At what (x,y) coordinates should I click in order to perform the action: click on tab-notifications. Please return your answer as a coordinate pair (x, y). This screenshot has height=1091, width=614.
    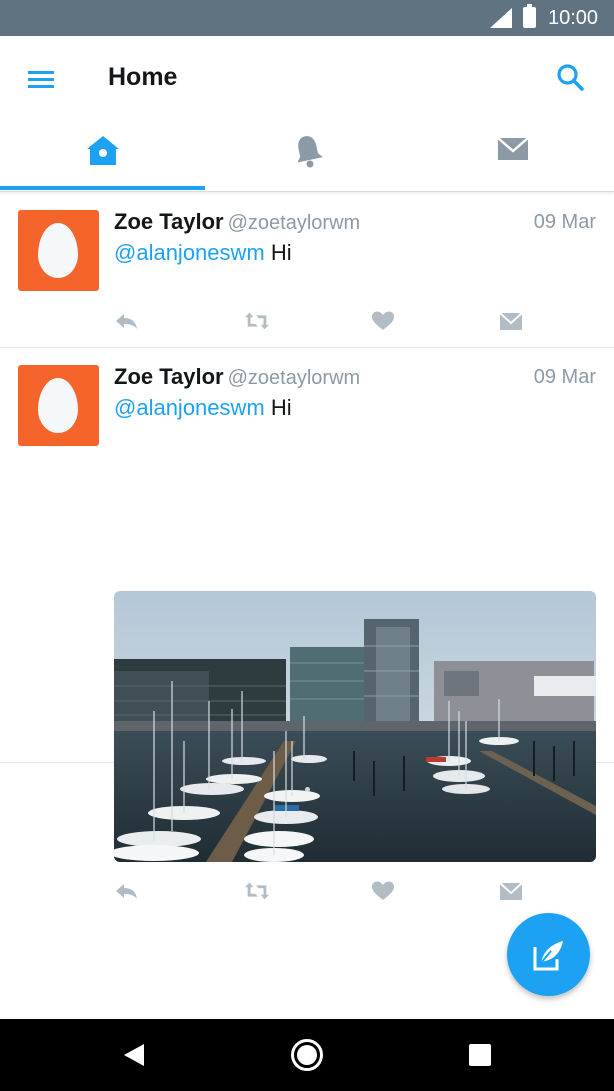
    Looking at the image, I should click on (307, 155).